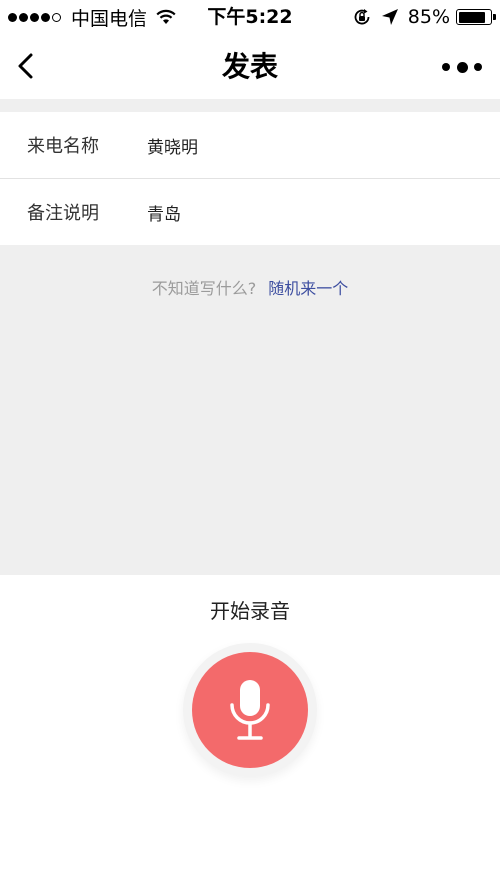  I want to click on navigation-bar: 发表, so click(250, 66).